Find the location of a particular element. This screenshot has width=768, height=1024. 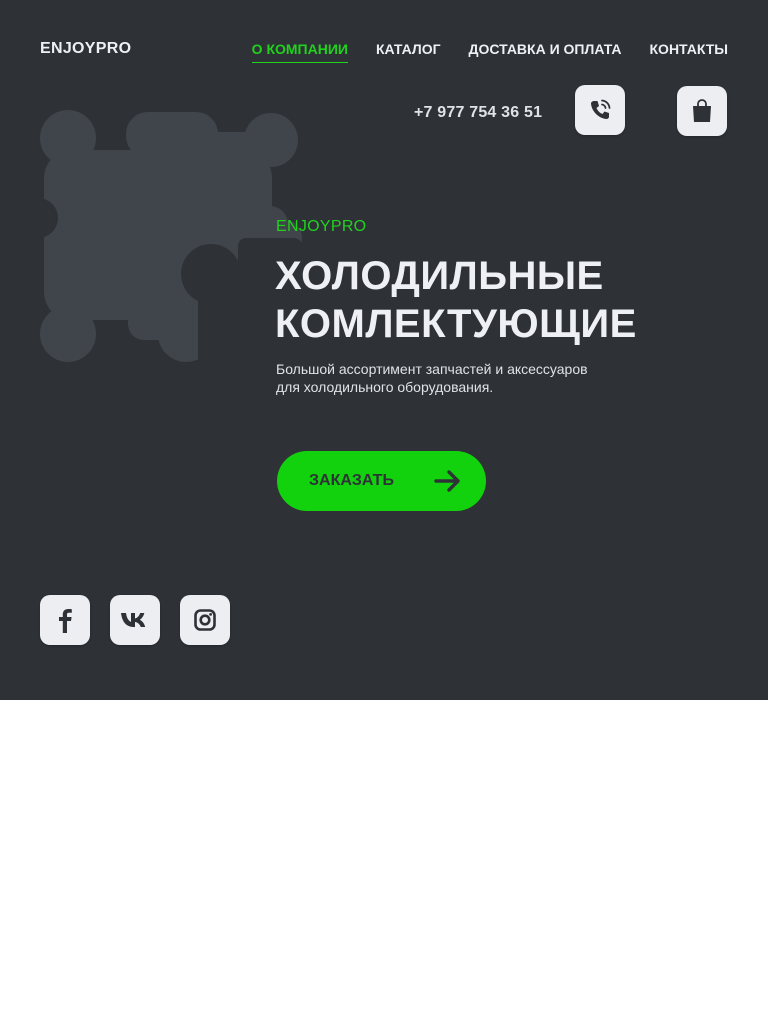

nav-item-about: О КОМПАНИИ is located at coordinates (299, 51).